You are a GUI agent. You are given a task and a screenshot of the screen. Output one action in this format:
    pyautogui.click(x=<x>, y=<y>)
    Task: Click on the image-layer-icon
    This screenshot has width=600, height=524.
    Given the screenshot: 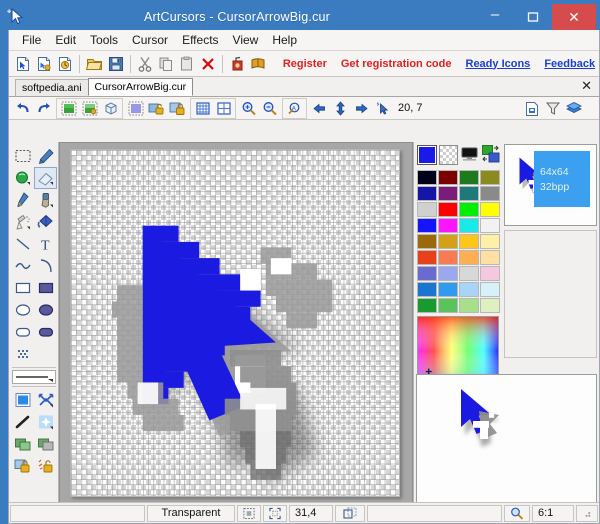 What is the action you would take?
    pyautogui.click(x=68, y=108)
    